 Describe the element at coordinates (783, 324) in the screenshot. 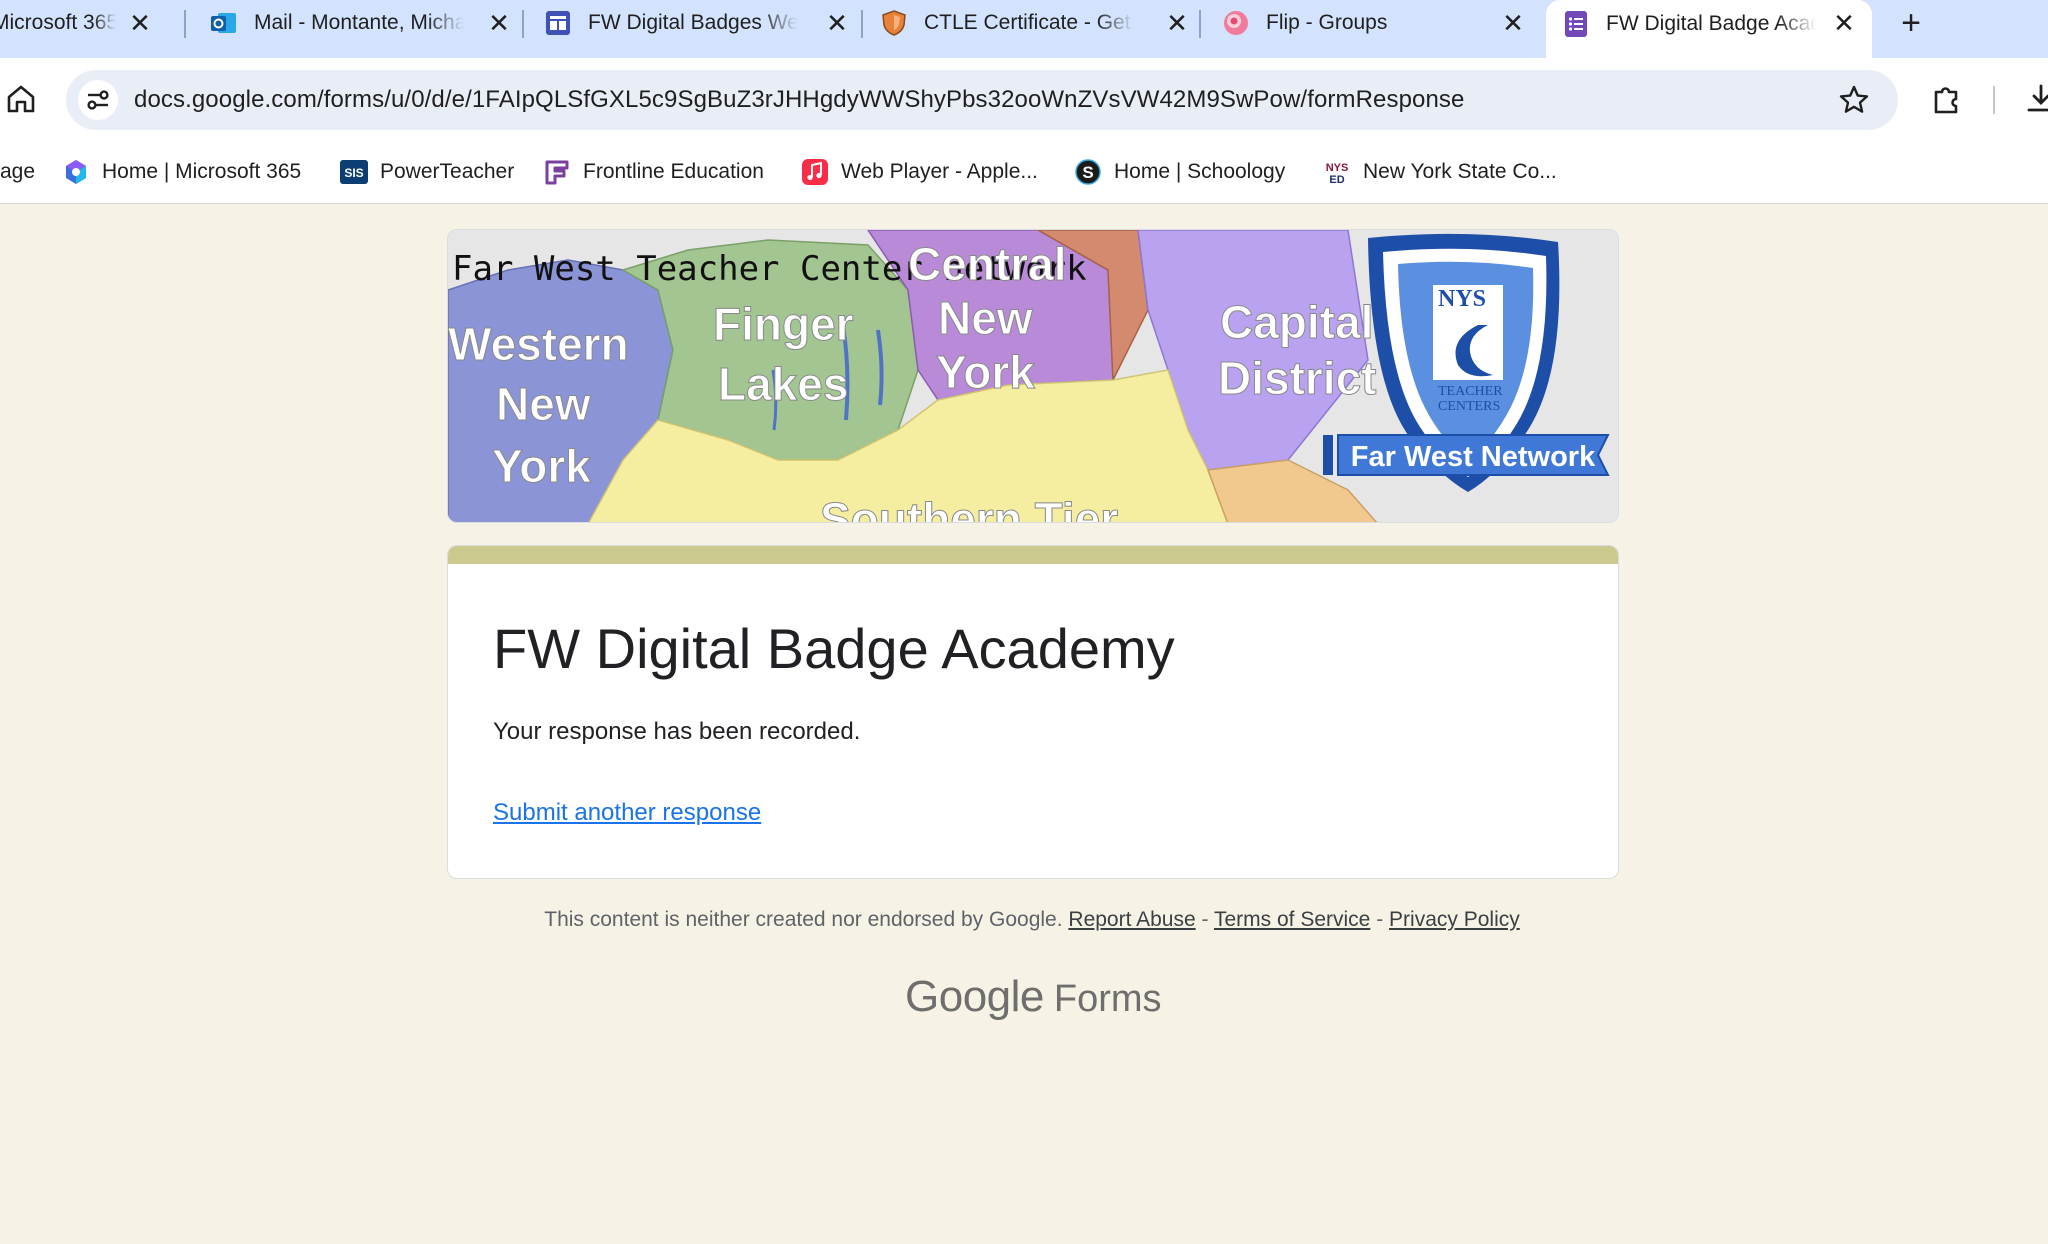

I see `label-finger: Finger` at that location.